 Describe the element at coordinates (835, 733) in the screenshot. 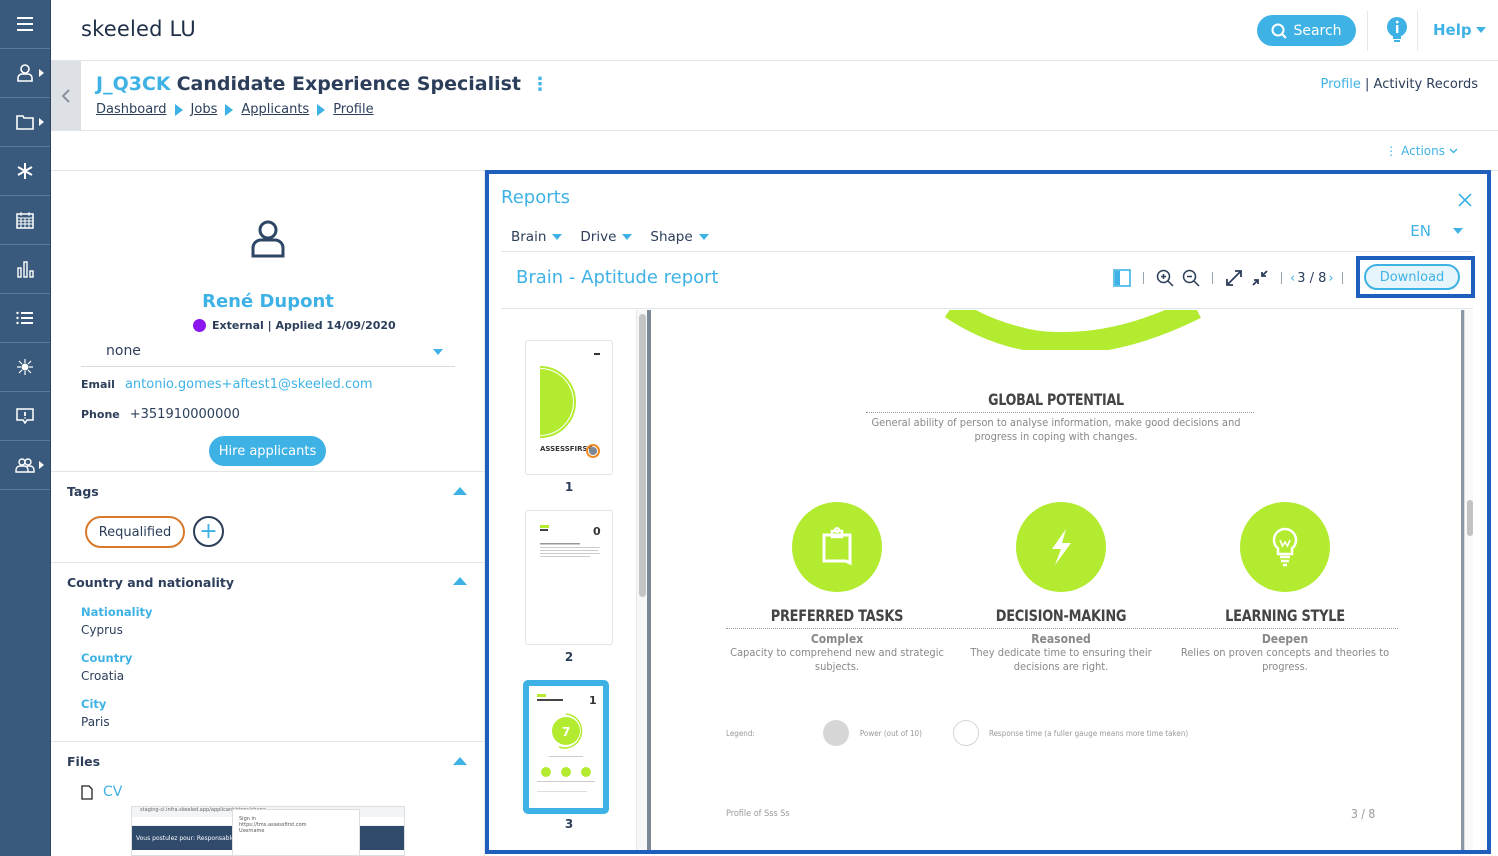

I see `legend-power-swatch` at that location.